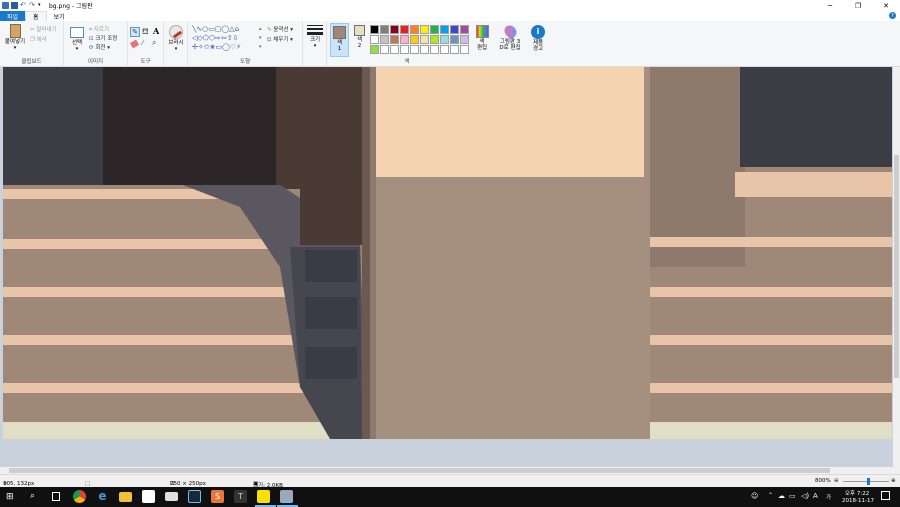  I want to click on select-button: 선택 ▾, so click(77, 39).